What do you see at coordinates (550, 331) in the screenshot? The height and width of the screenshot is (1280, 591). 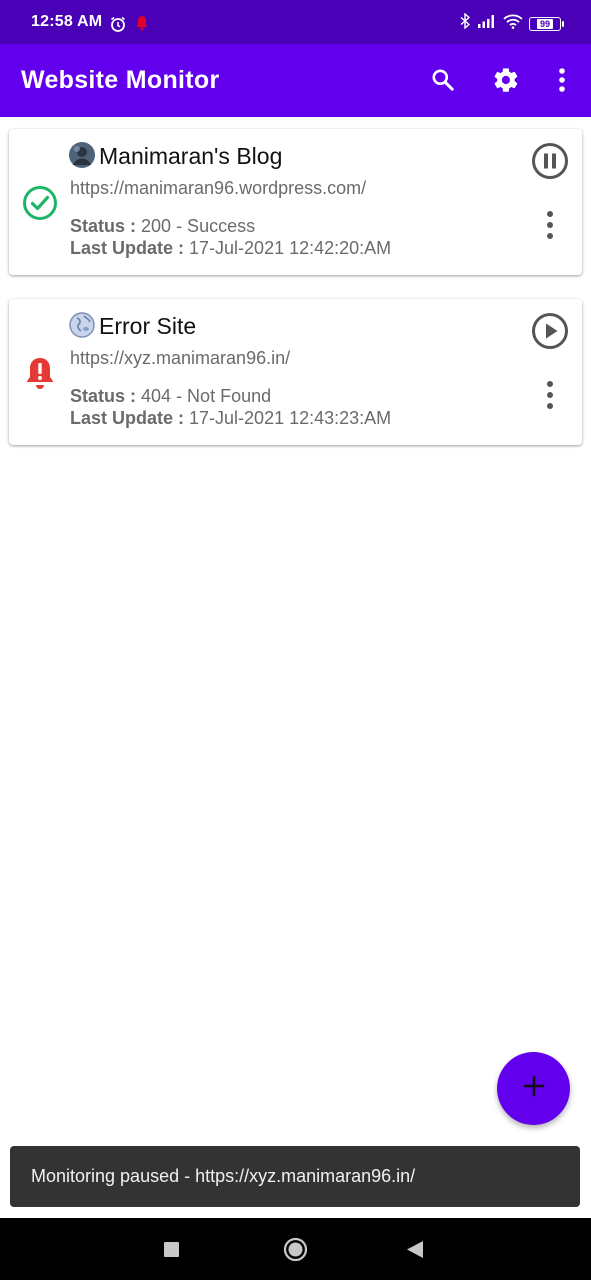 I see `play-circle-icon` at bounding box center [550, 331].